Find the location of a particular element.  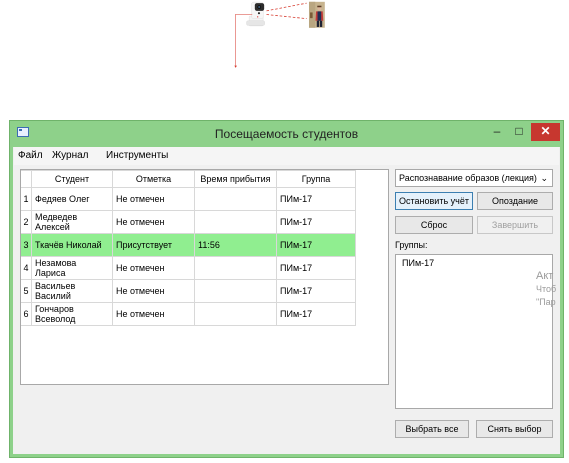

menu-tools: Инструменты is located at coordinates (137, 155).